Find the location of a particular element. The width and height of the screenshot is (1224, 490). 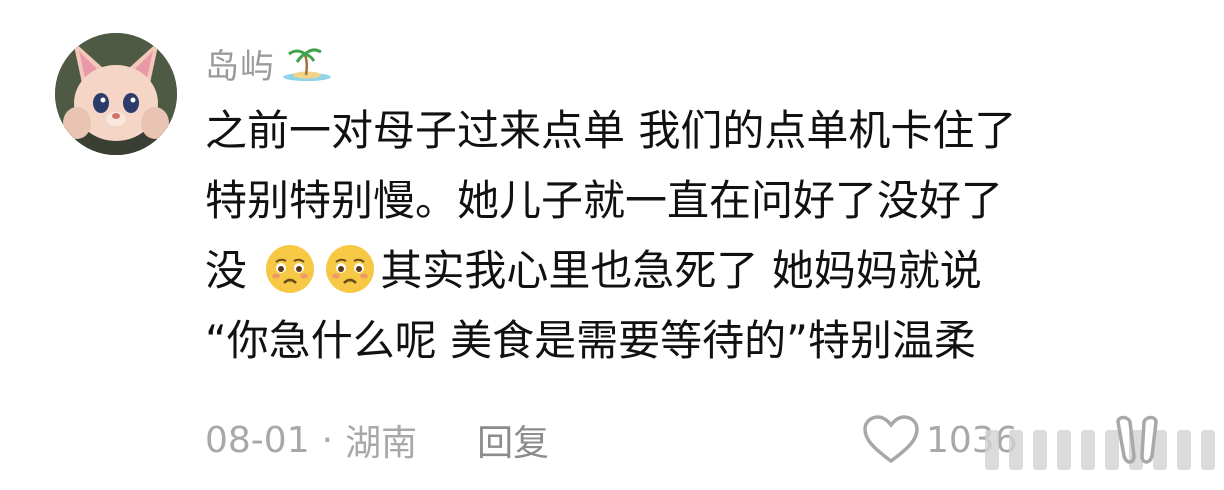

comment-line-1: 之前一对母子过来点单 我们的点单机卡住了 is located at coordinates (611, 130).